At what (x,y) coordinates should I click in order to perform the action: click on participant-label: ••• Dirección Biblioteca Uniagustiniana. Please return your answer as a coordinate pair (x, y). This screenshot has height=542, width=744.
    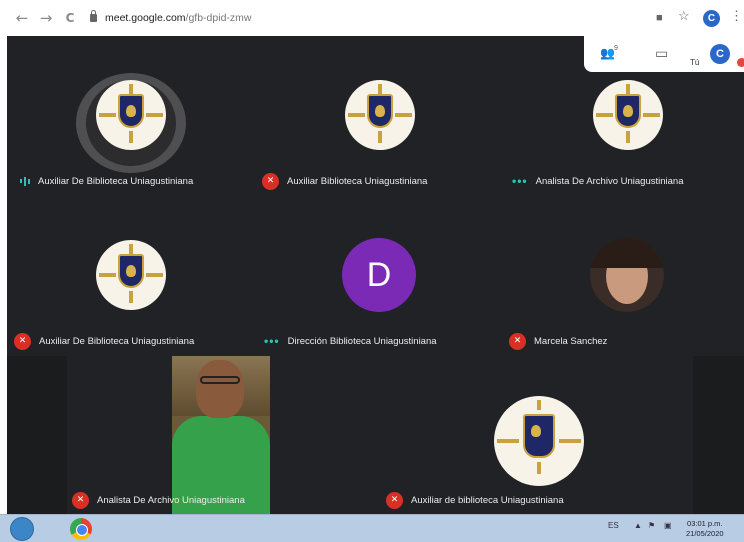
    Looking at the image, I should click on (350, 341).